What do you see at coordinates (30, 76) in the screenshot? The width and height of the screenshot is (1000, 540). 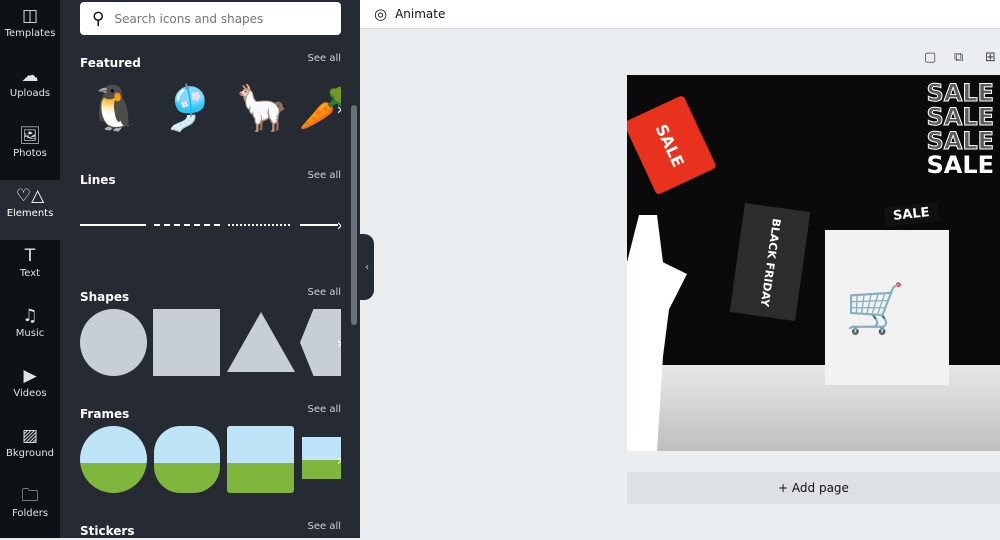 I see `upload-cloud-icon: ☁` at bounding box center [30, 76].